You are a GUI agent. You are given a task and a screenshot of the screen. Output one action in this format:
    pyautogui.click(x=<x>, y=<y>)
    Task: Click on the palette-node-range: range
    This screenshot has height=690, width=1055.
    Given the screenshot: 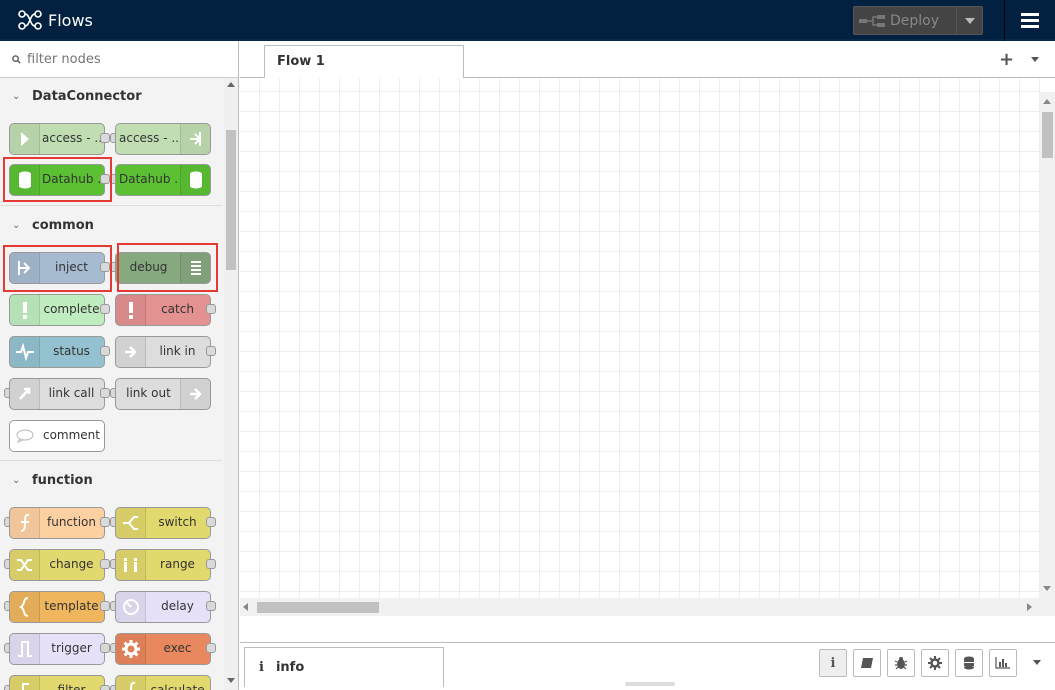 What is the action you would take?
    pyautogui.click(x=163, y=565)
    